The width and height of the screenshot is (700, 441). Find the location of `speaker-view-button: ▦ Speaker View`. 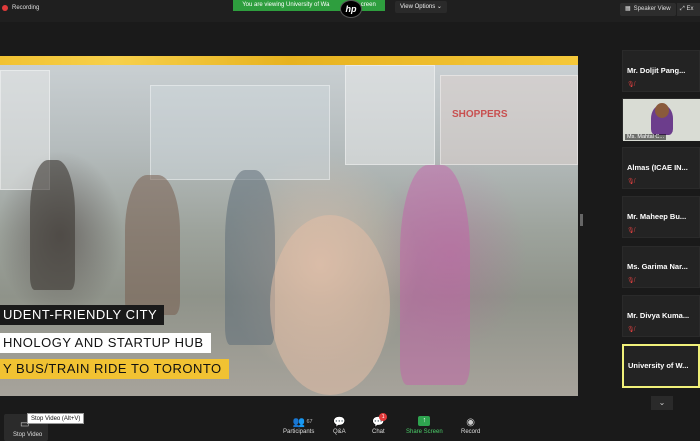

speaker-view-button: ▦ Speaker View is located at coordinates (648, 9).